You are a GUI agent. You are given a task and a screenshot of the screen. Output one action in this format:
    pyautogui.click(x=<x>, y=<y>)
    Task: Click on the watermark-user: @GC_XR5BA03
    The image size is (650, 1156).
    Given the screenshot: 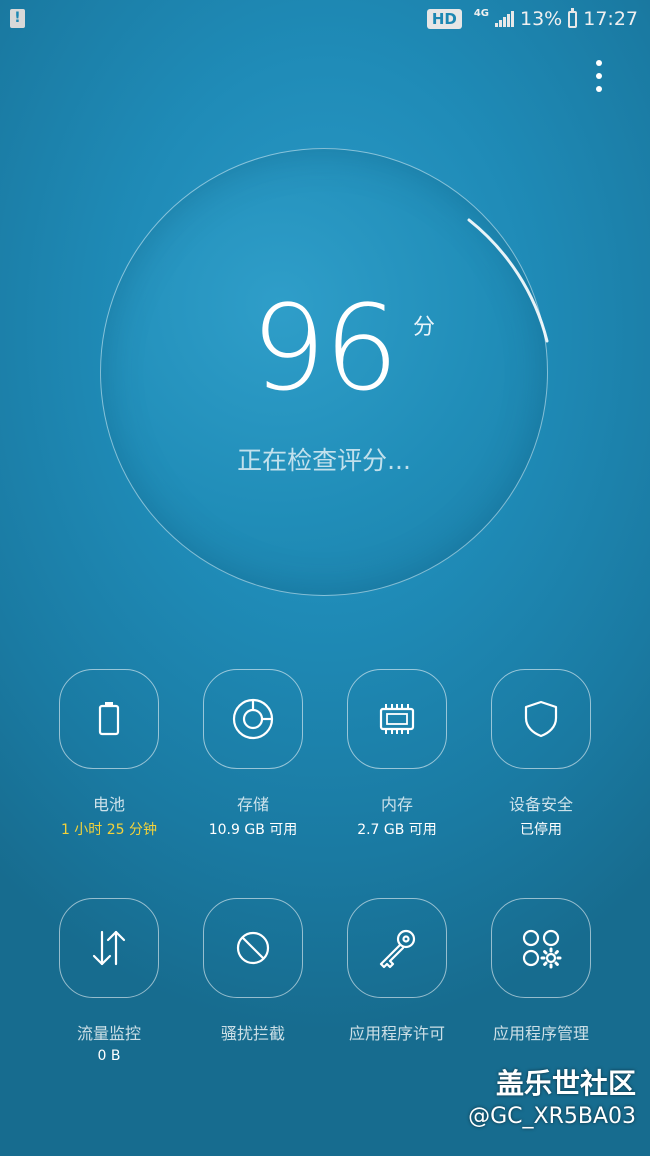 What is the action you would take?
    pyautogui.click(x=552, y=1116)
    